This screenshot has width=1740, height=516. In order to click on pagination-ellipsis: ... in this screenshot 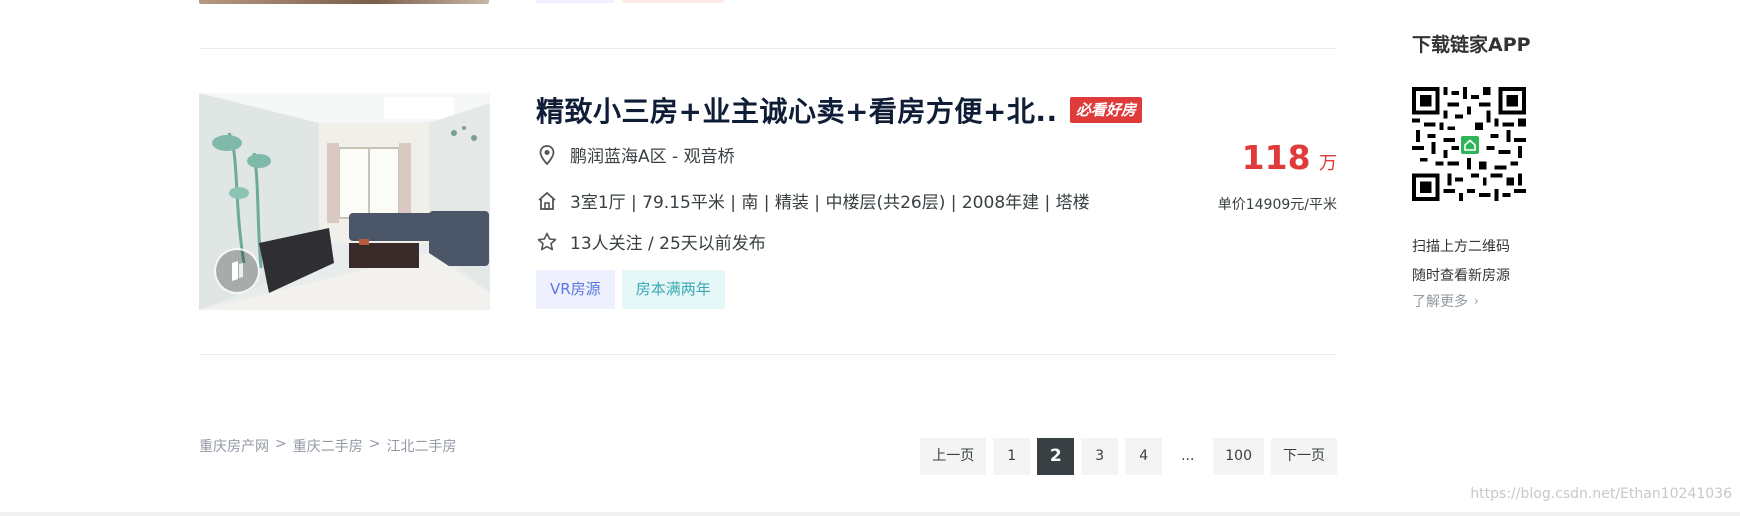, I will do `click(1188, 456)`.